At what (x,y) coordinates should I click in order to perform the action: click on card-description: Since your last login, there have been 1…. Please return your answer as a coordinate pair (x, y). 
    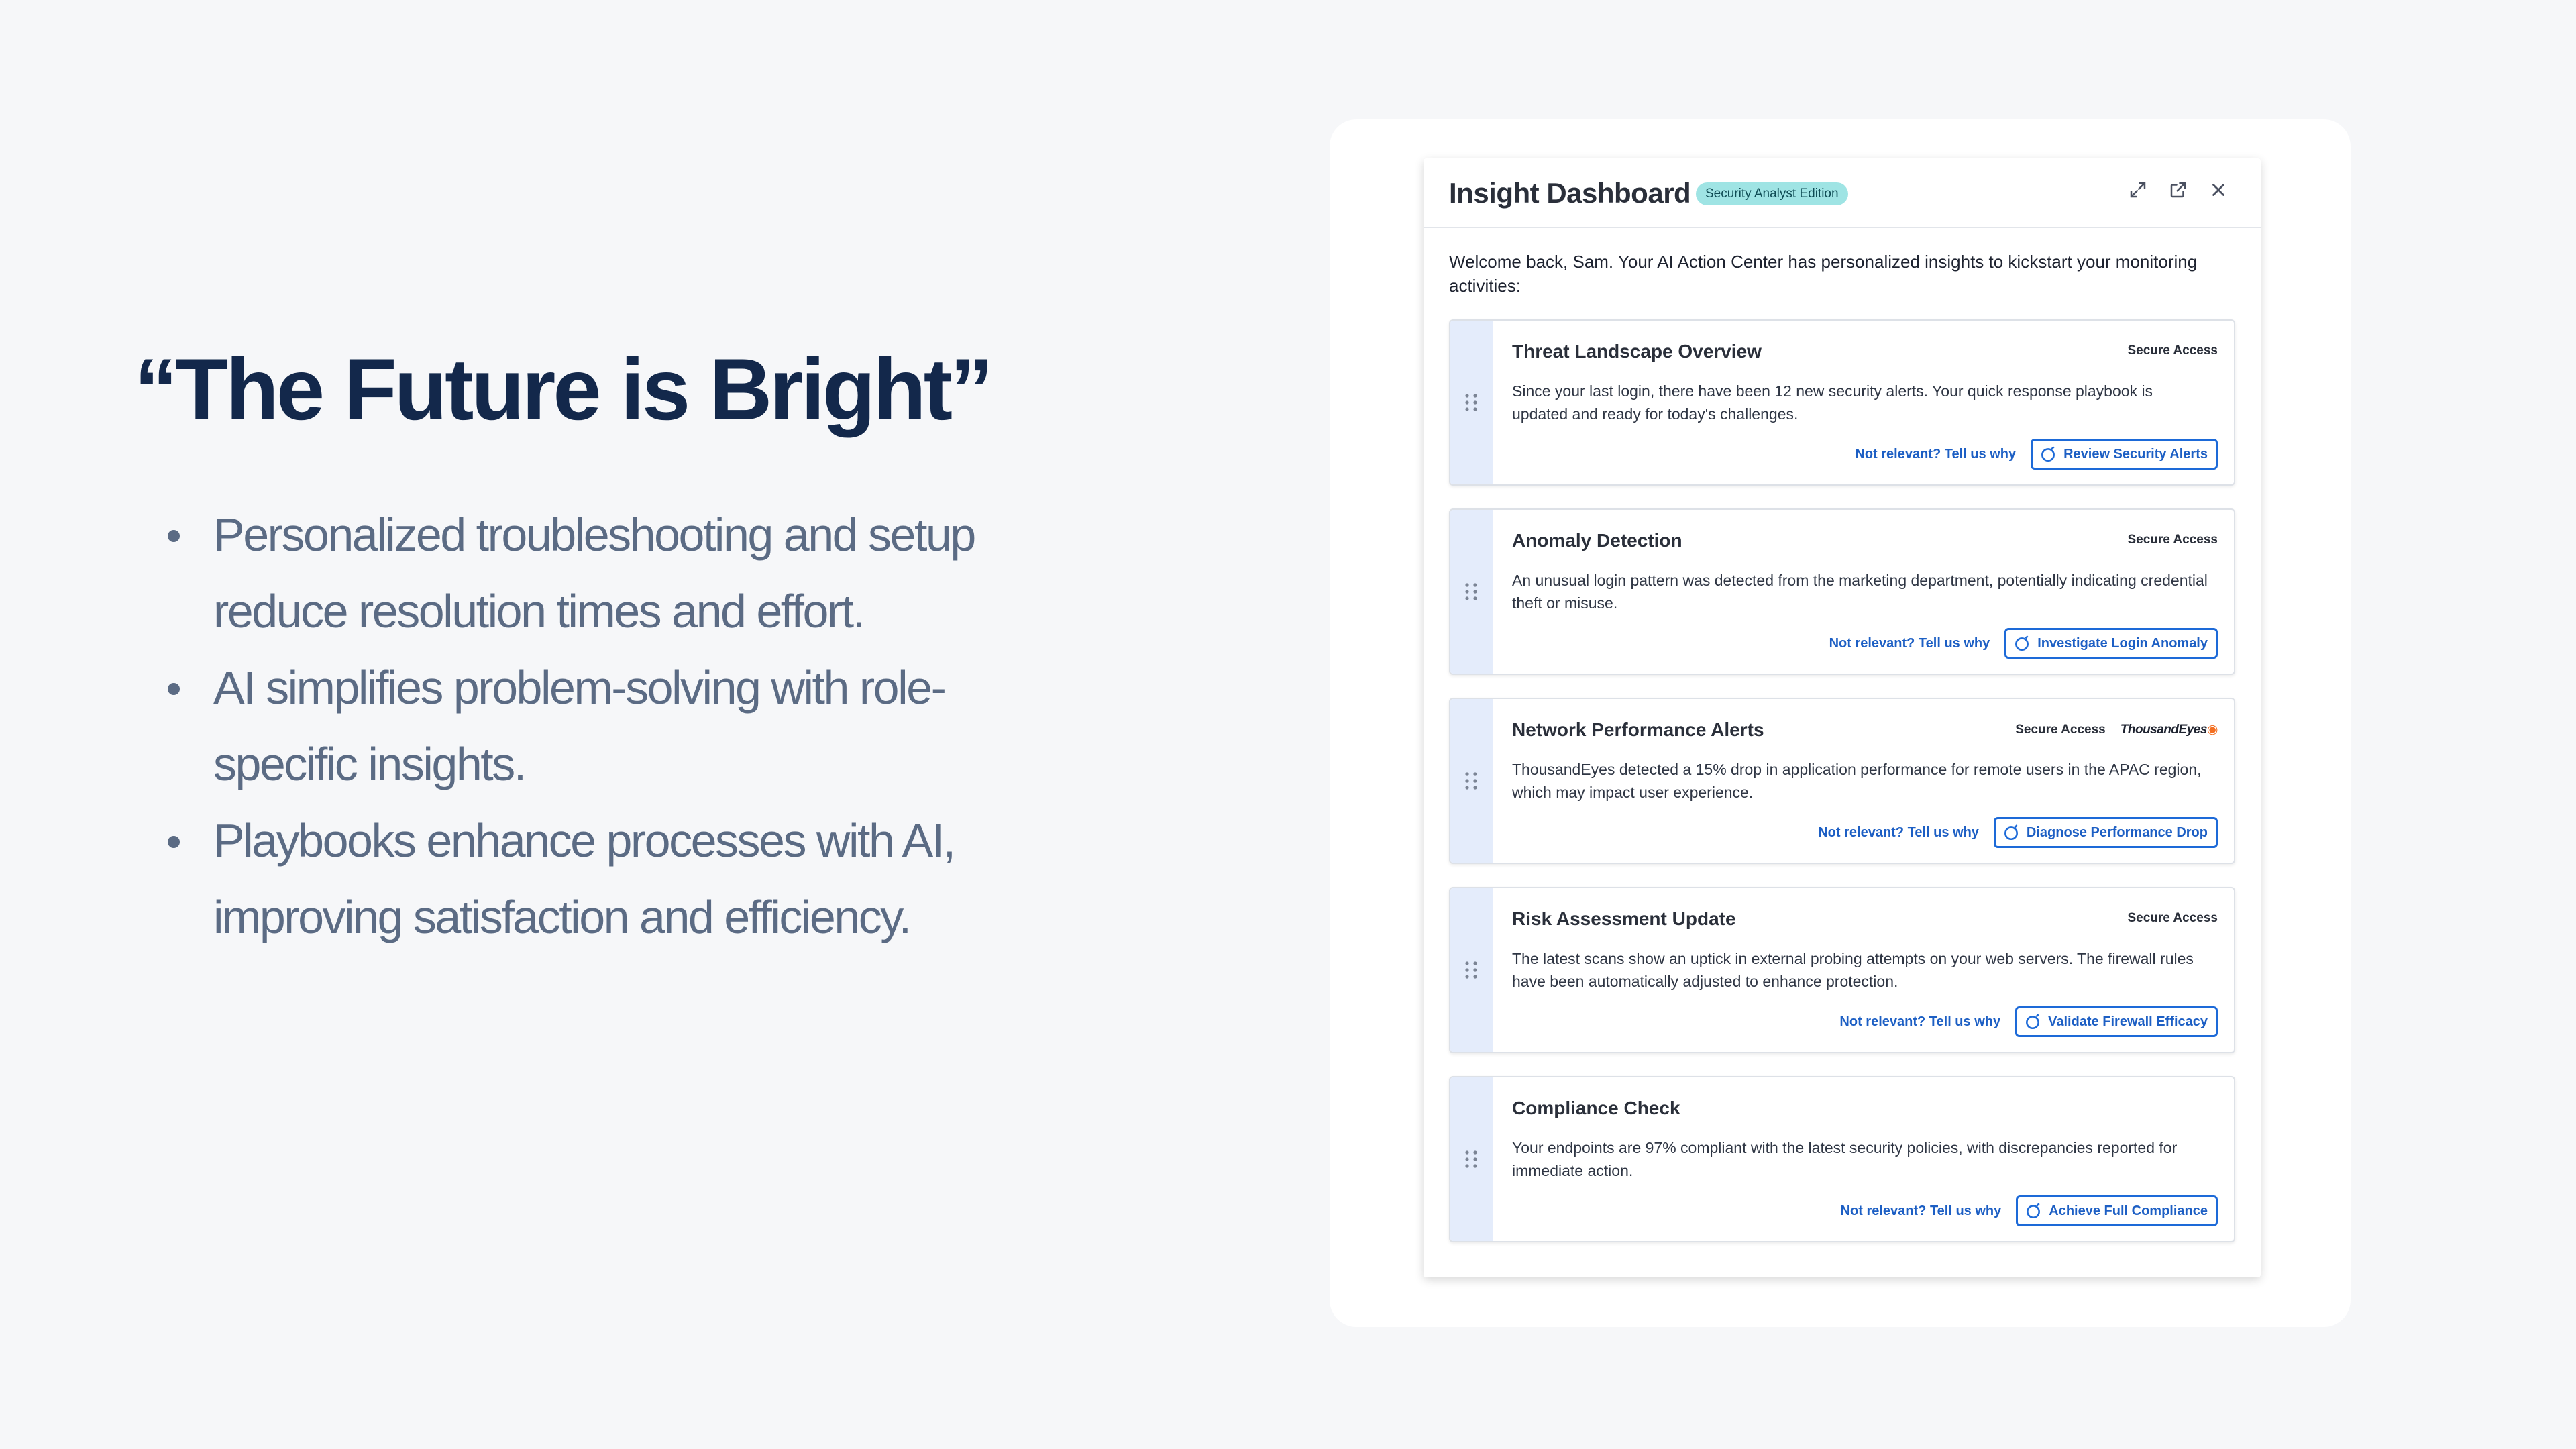
    Looking at the image, I should click on (1832, 402).